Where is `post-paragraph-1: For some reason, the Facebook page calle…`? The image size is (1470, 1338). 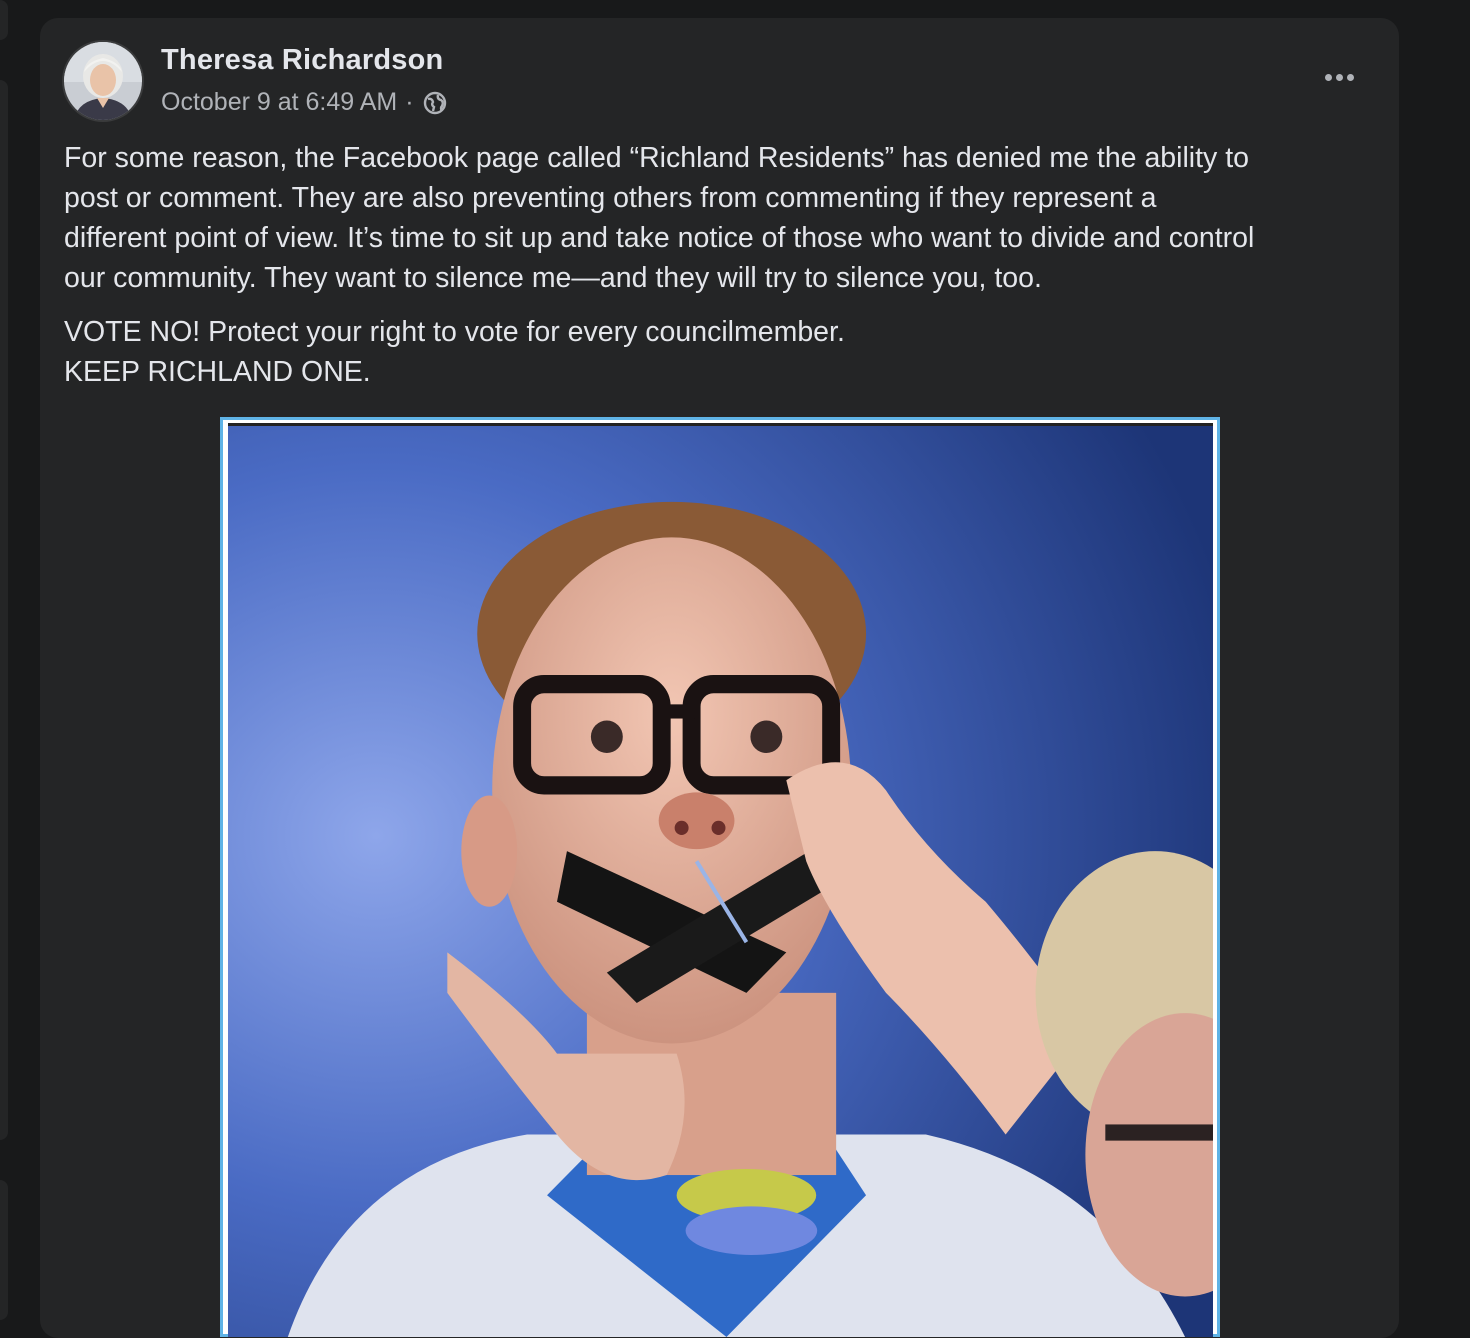 post-paragraph-1: For some reason, the Facebook page calle… is located at coordinates (724, 218).